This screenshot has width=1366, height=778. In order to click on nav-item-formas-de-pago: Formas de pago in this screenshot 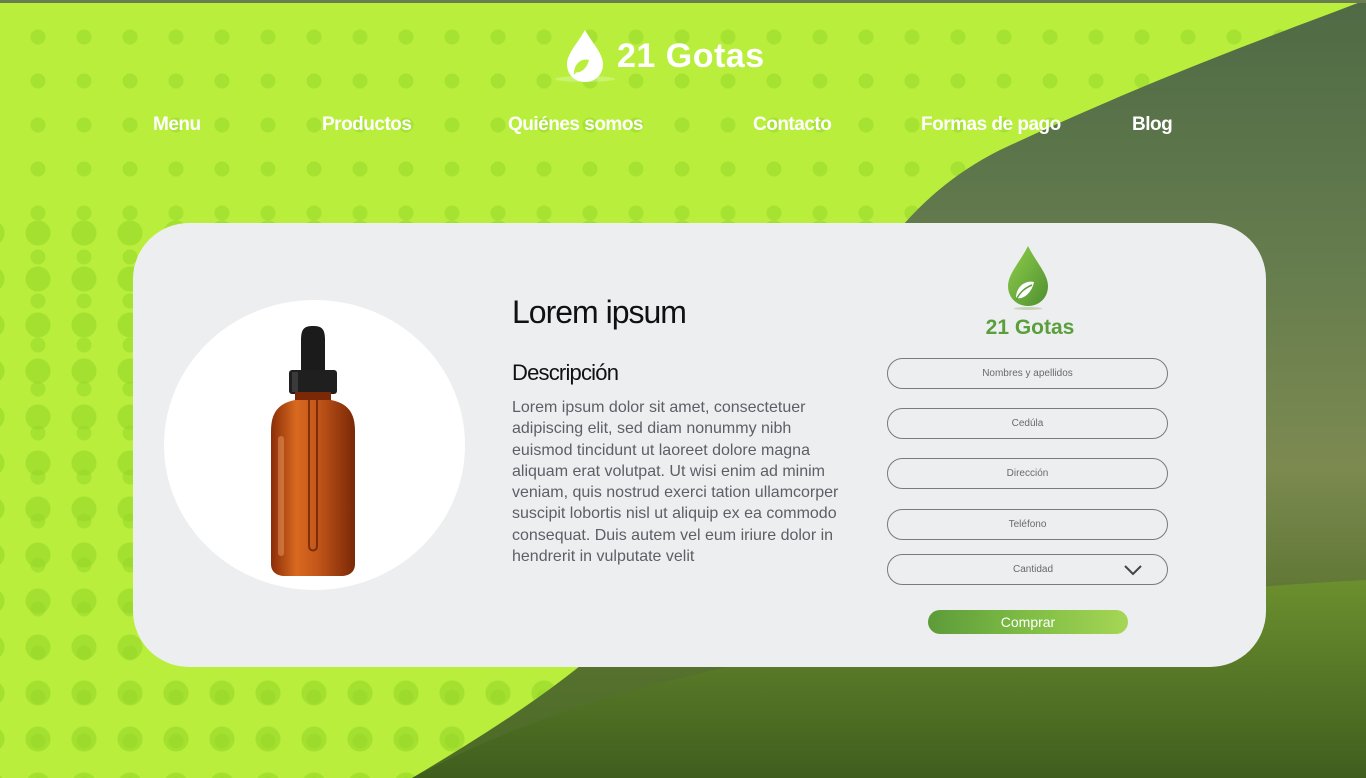, I will do `click(991, 125)`.